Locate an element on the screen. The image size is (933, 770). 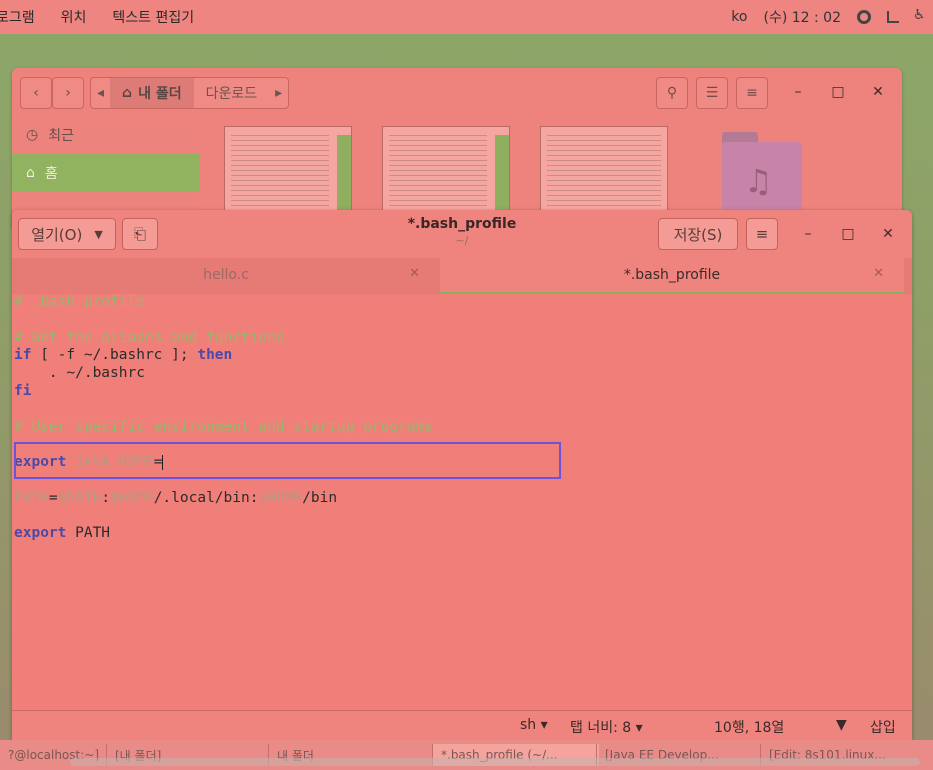
sidebar-item-label: 홈 is located at coordinates (51, 174).